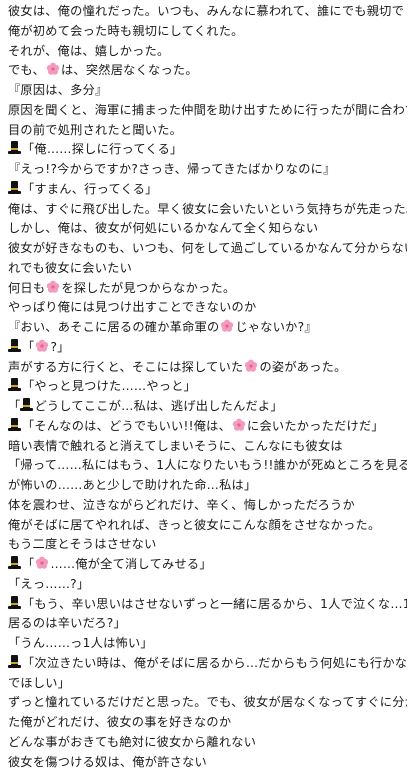 Image resolution: width=411 pixels, height=772 pixels. What do you see at coordinates (207, 91) in the screenshot?
I see `story-line: 『原因は、多分』` at bounding box center [207, 91].